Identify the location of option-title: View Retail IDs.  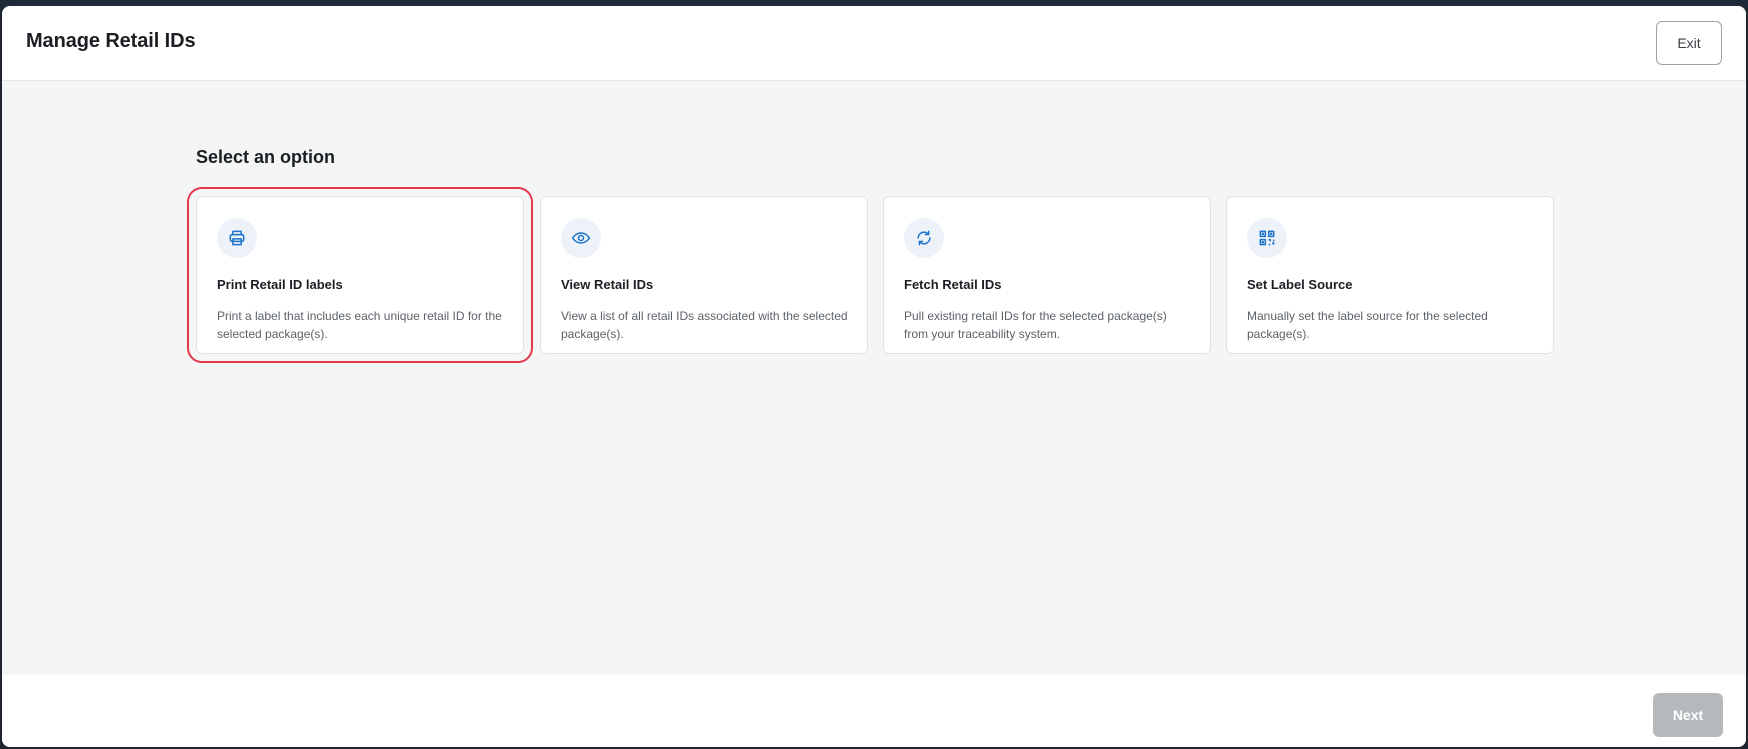
(607, 284).